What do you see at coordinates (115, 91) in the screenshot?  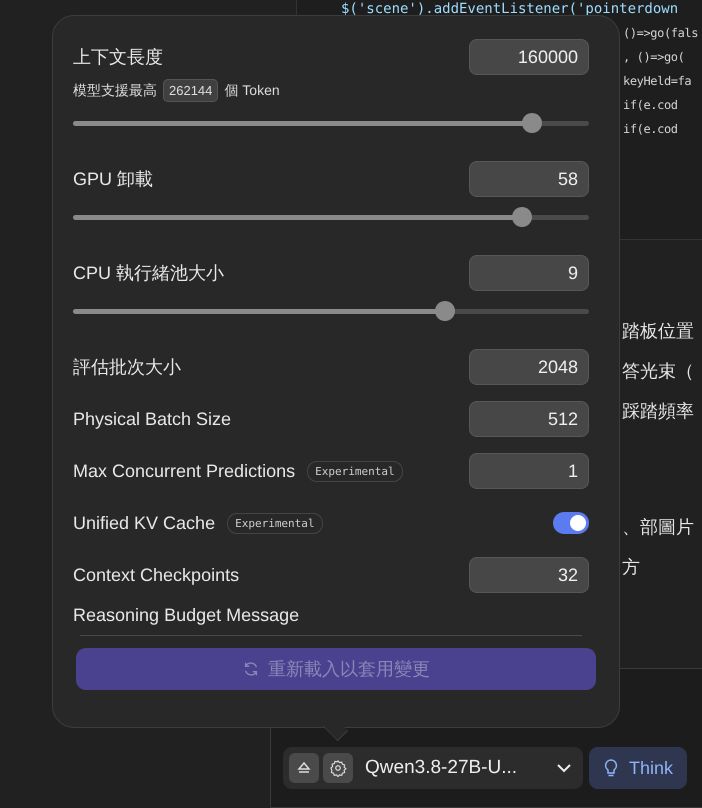 I see `note-text: 模型支援最高` at bounding box center [115, 91].